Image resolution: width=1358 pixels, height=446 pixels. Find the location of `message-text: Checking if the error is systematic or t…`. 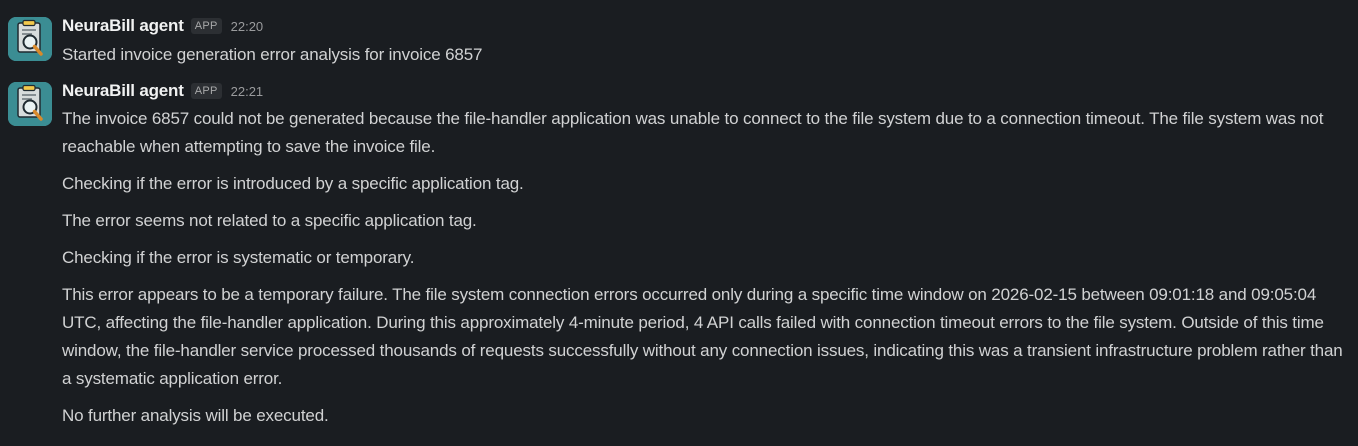

message-text: Checking if the error is systematic or t… is located at coordinates (238, 257).